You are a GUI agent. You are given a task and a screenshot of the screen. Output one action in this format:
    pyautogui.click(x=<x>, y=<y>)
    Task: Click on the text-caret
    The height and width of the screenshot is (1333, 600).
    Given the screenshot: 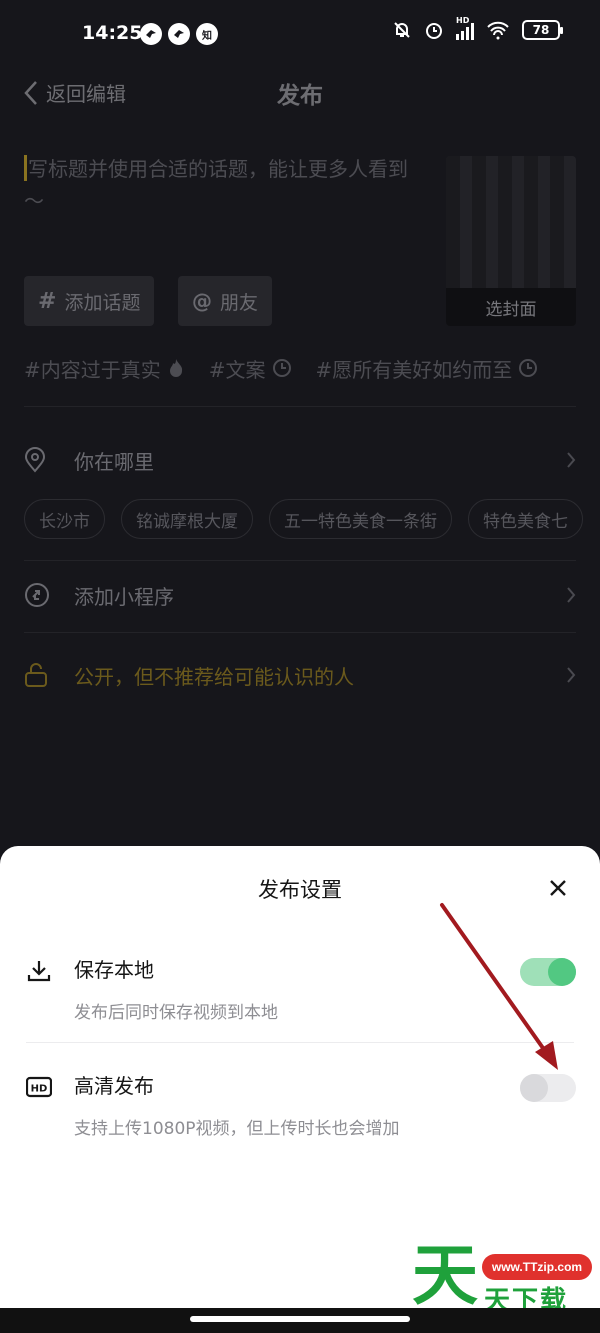 What is the action you would take?
    pyautogui.click(x=25, y=168)
    